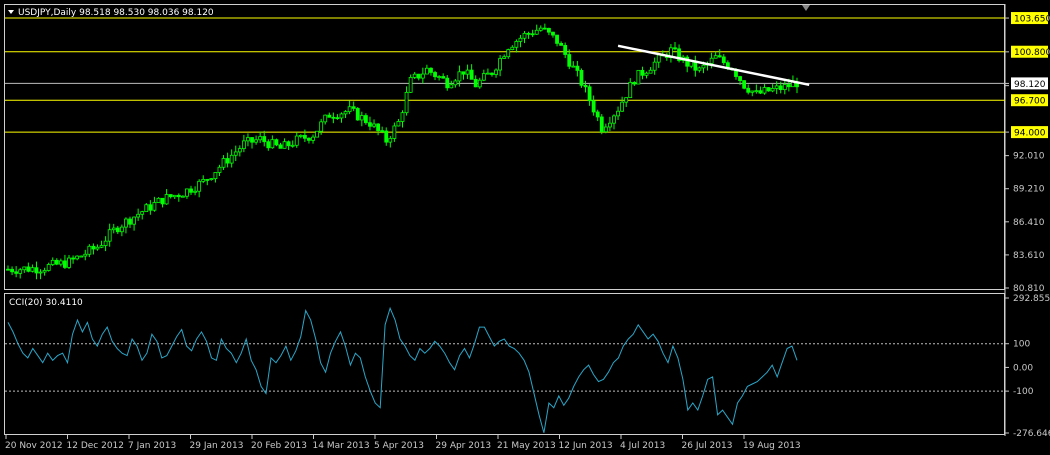 This screenshot has height=455, width=1050. Describe the element at coordinates (341, 446) in the screenshot. I see `x-tick-label: 14 Mar 2013` at that location.